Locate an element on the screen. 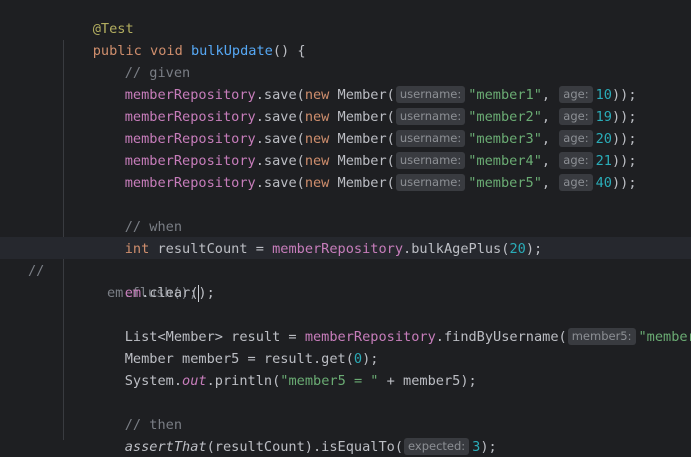 This screenshot has width=691, height=457. save-call: .save( is located at coordinates (280, 183).